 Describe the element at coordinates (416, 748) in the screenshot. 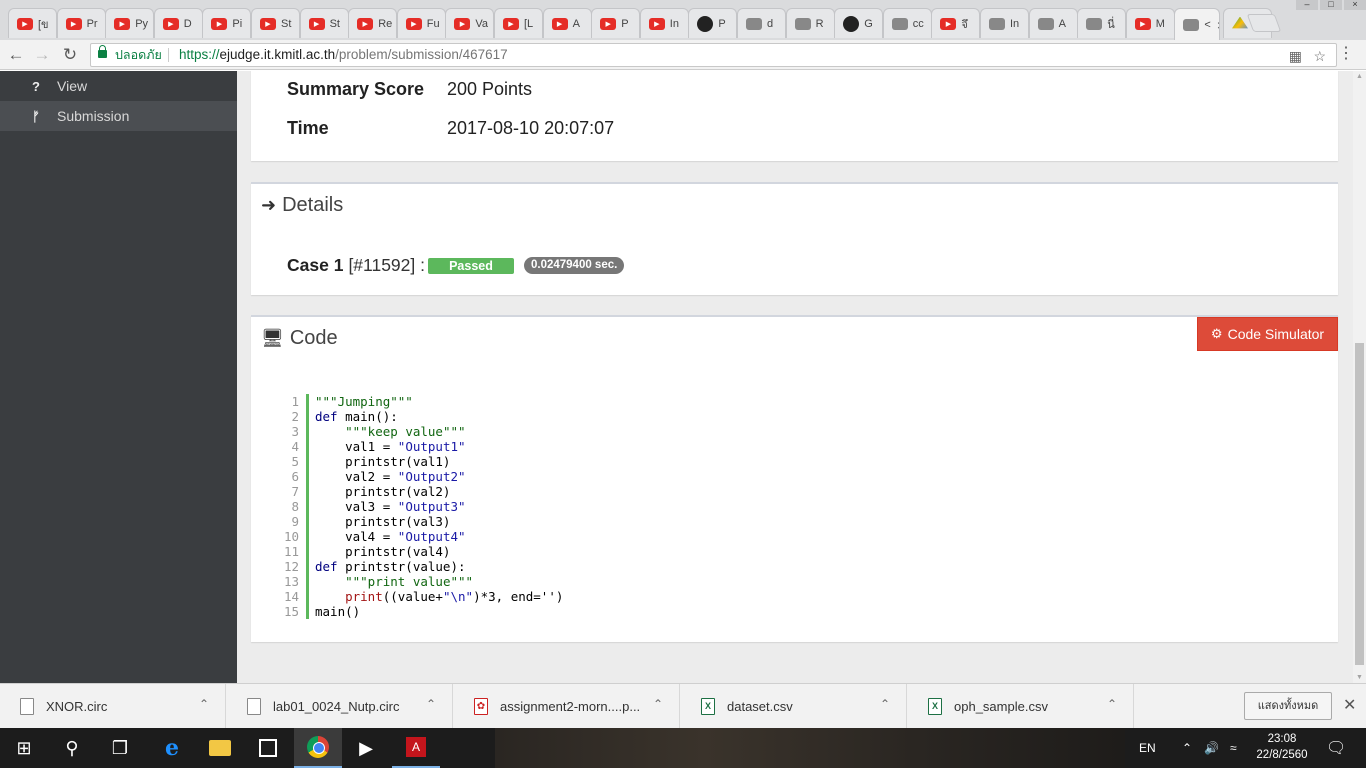

I see `acrobat-icon: A` at that location.